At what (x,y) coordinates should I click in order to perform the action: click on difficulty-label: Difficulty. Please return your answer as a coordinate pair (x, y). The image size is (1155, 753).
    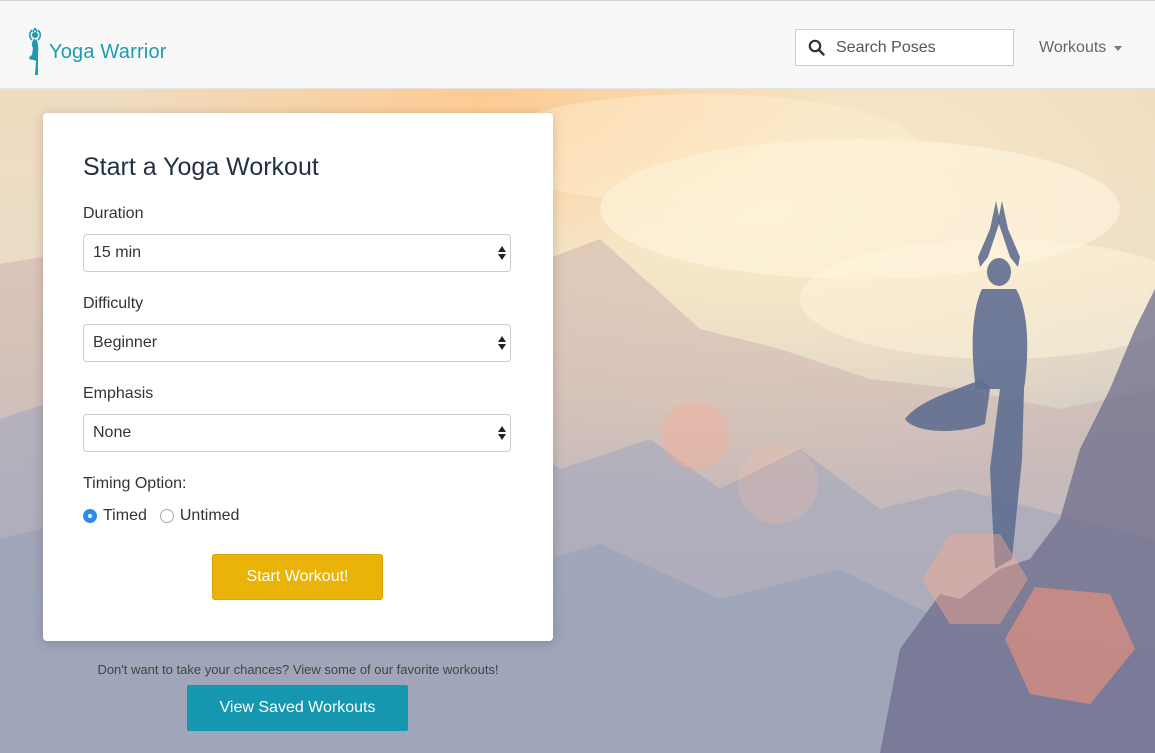
    Looking at the image, I should click on (113, 303).